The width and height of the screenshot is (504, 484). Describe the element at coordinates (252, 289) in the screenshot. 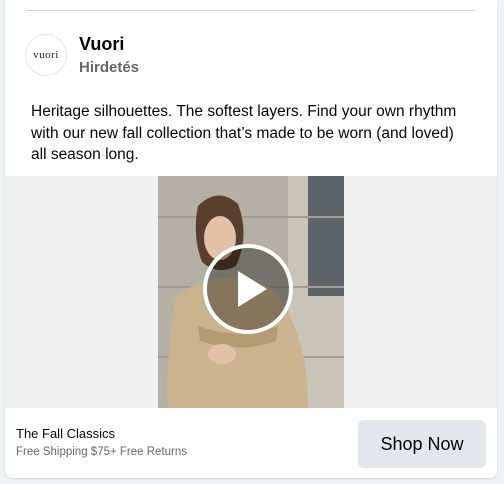

I see `play-icon` at that location.